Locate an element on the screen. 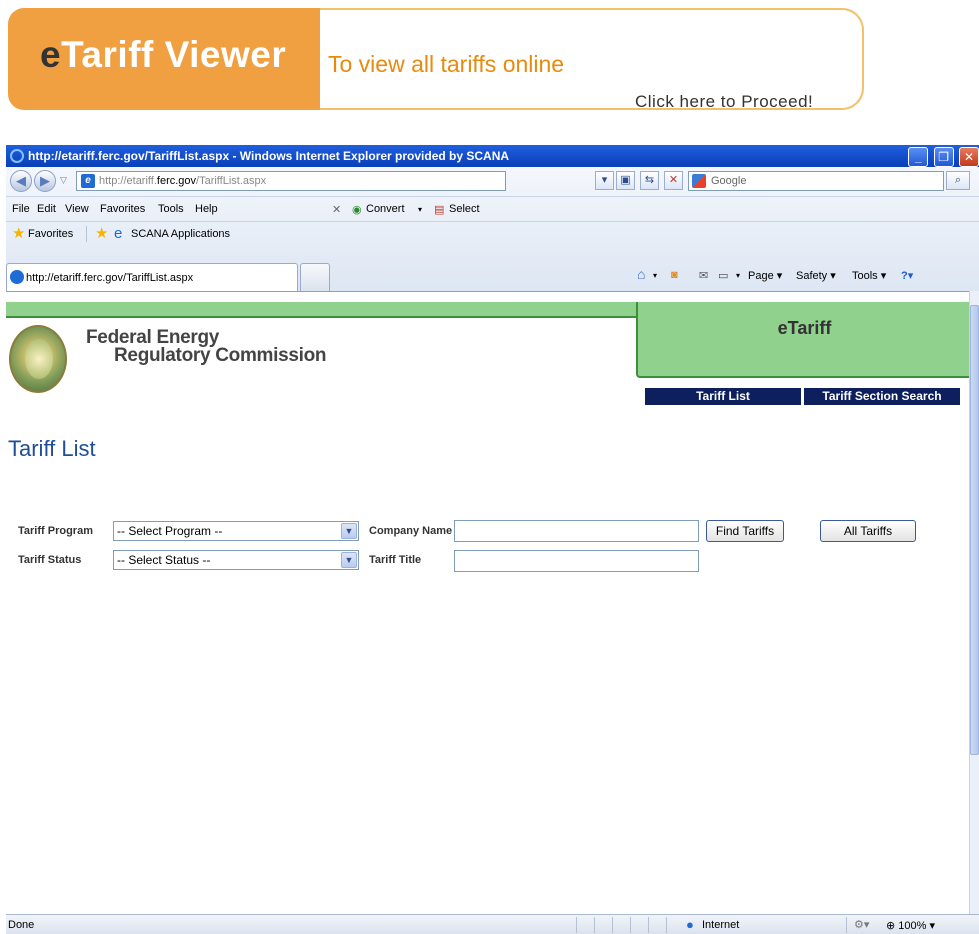 This screenshot has height=934, width=979. page-icon: e is located at coordinates (88, 181).